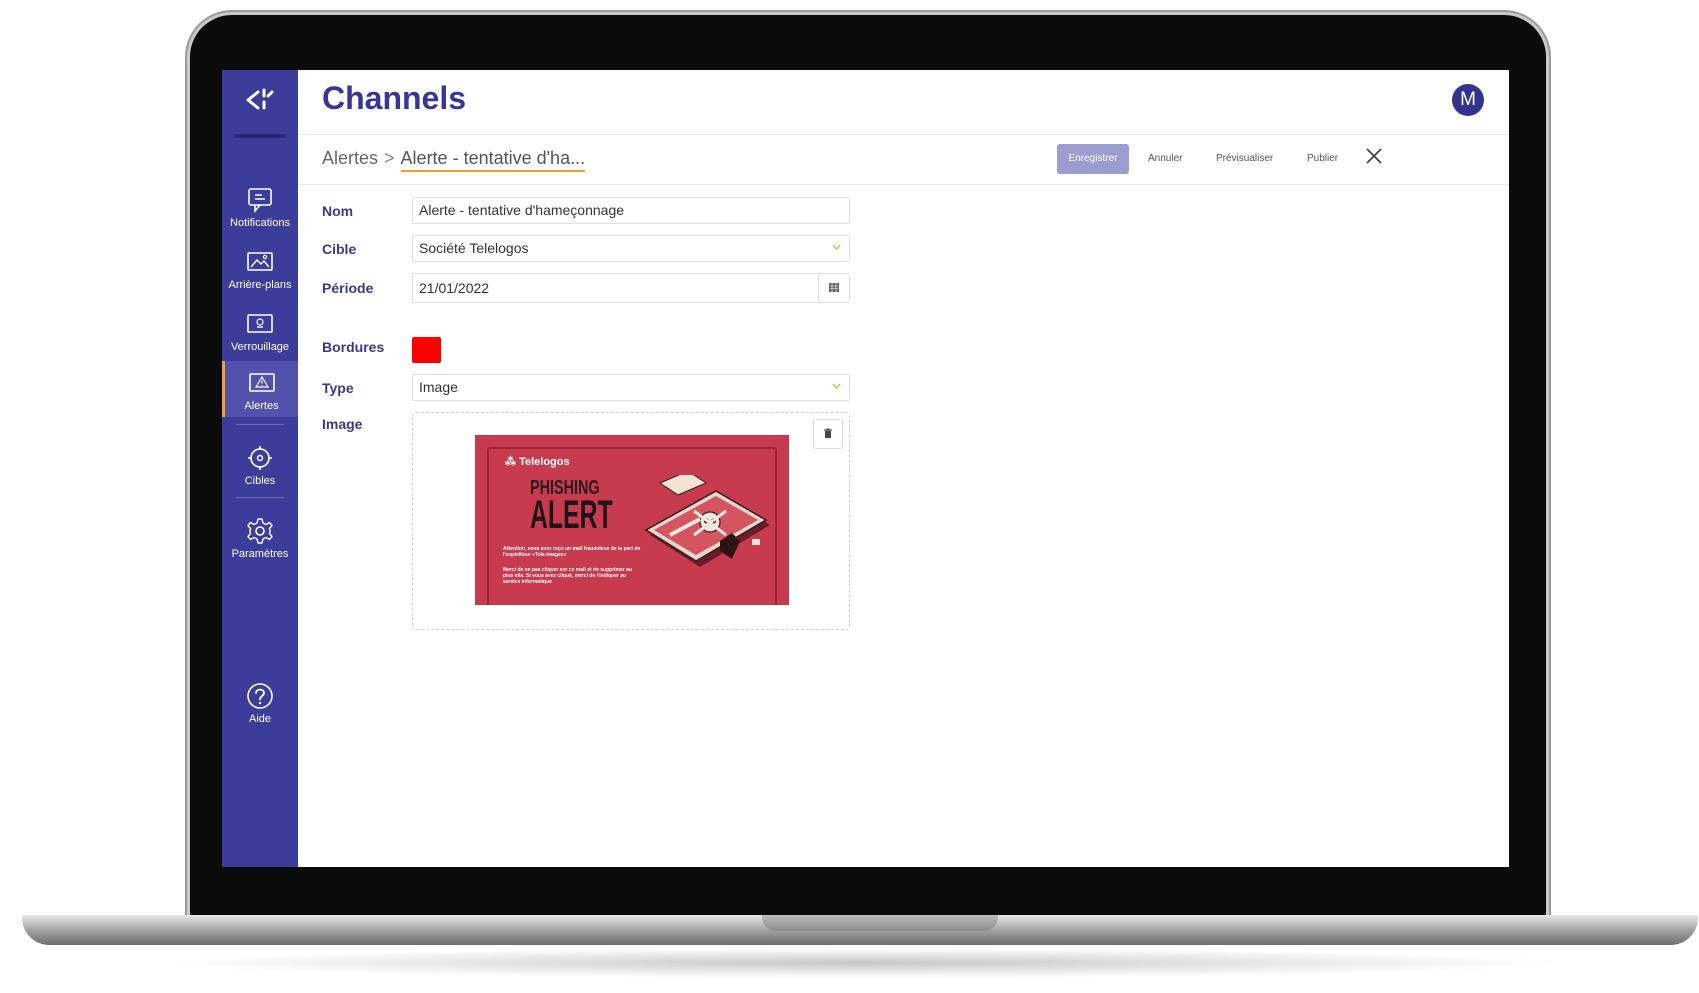 The height and width of the screenshot is (993, 1699). I want to click on header-divider, so click(903, 134).